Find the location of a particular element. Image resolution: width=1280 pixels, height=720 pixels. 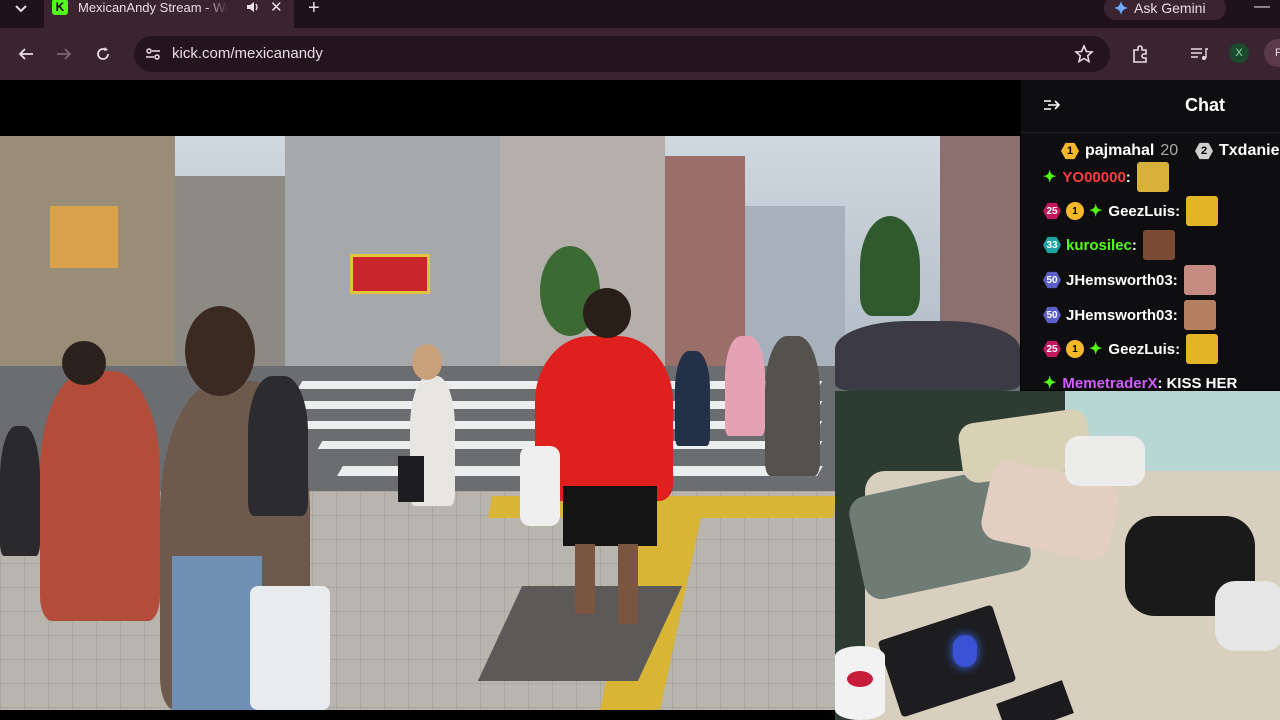

plastic-bag is located at coordinates (540, 486).